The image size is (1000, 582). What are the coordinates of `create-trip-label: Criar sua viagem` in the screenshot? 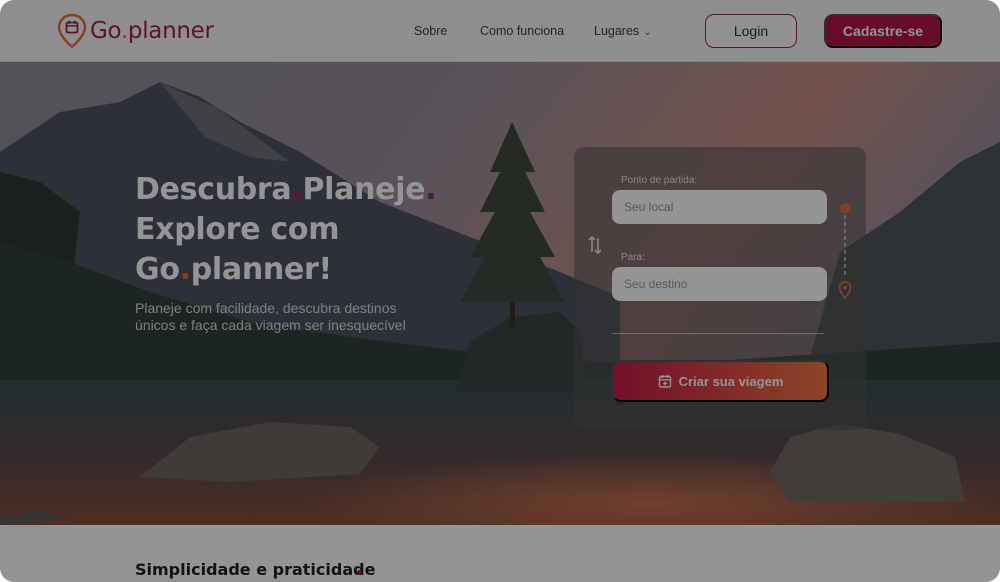 It's located at (731, 381).